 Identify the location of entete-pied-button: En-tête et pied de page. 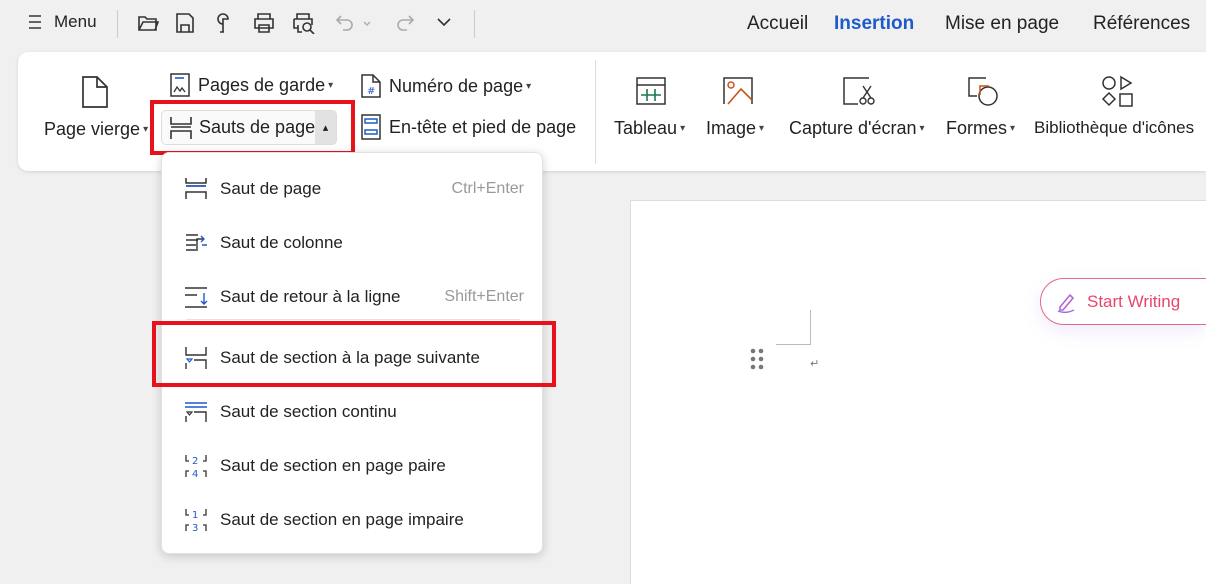
(468, 127).